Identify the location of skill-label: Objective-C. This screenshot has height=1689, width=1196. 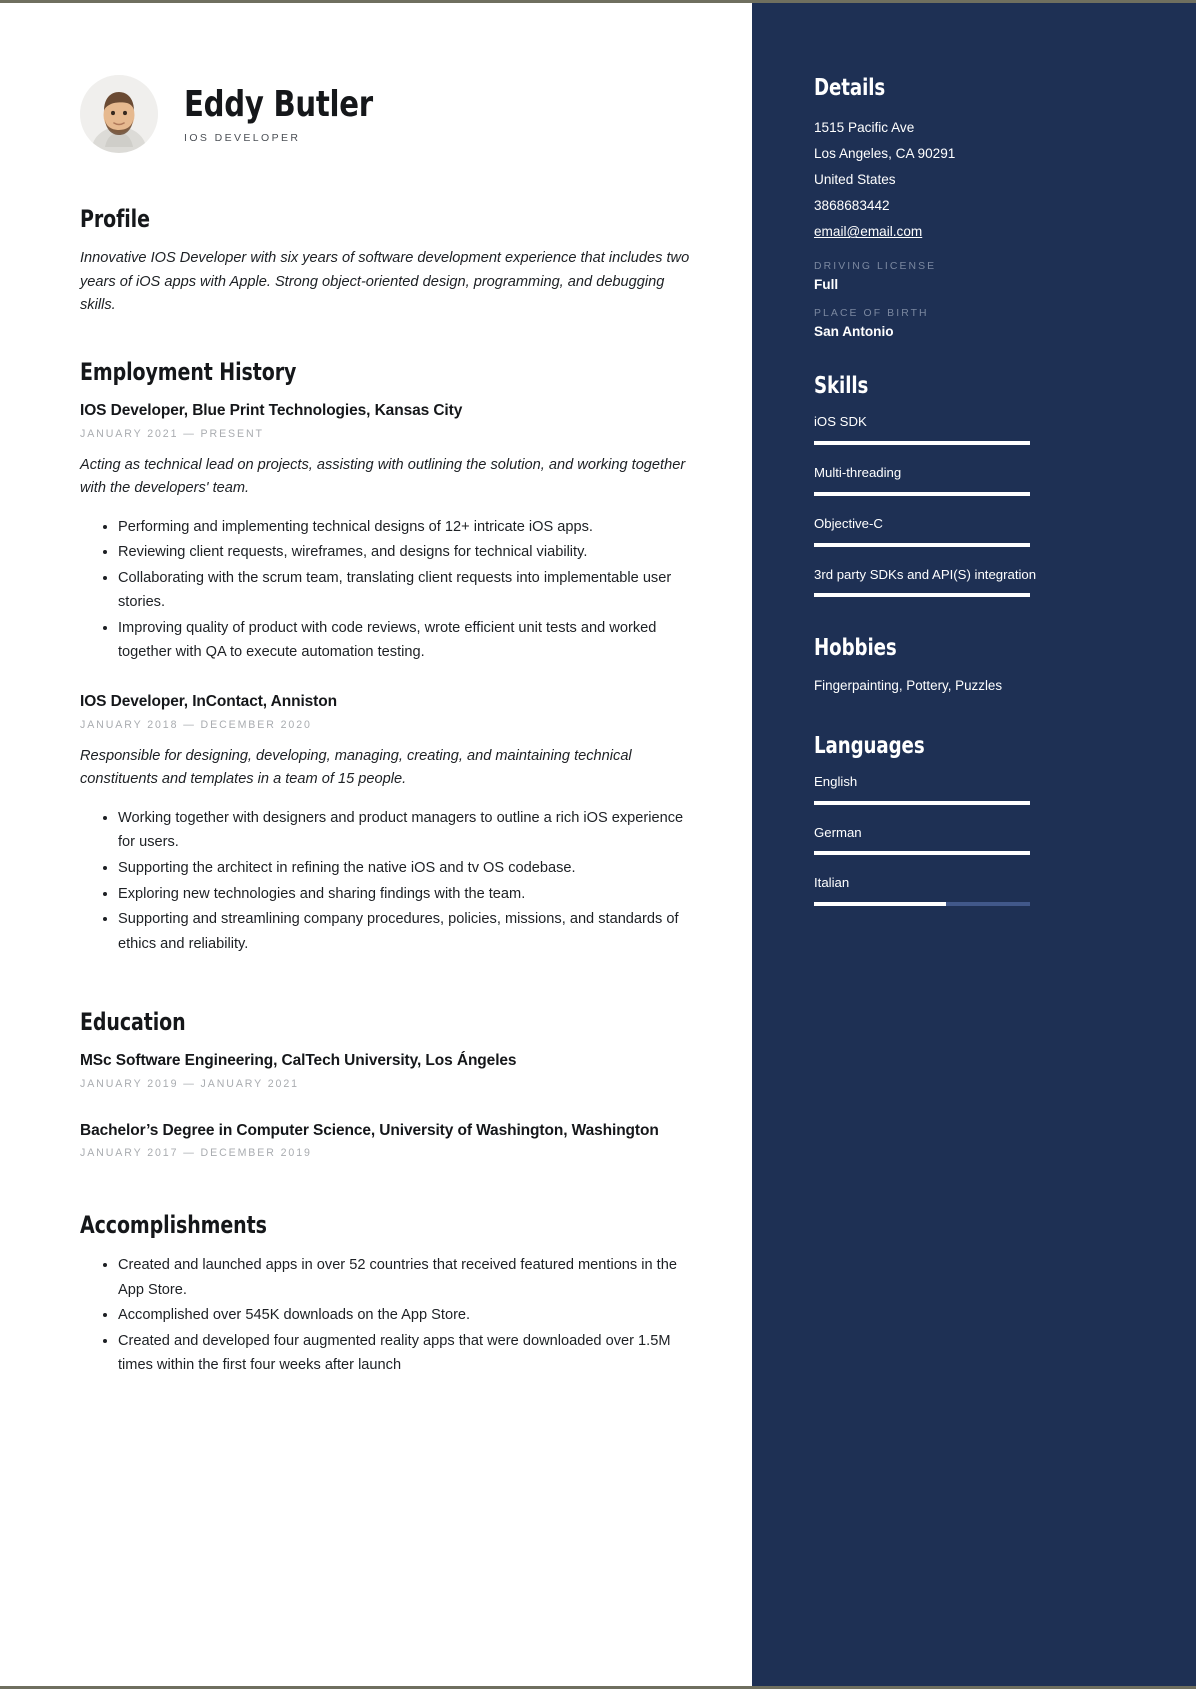
(848, 523).